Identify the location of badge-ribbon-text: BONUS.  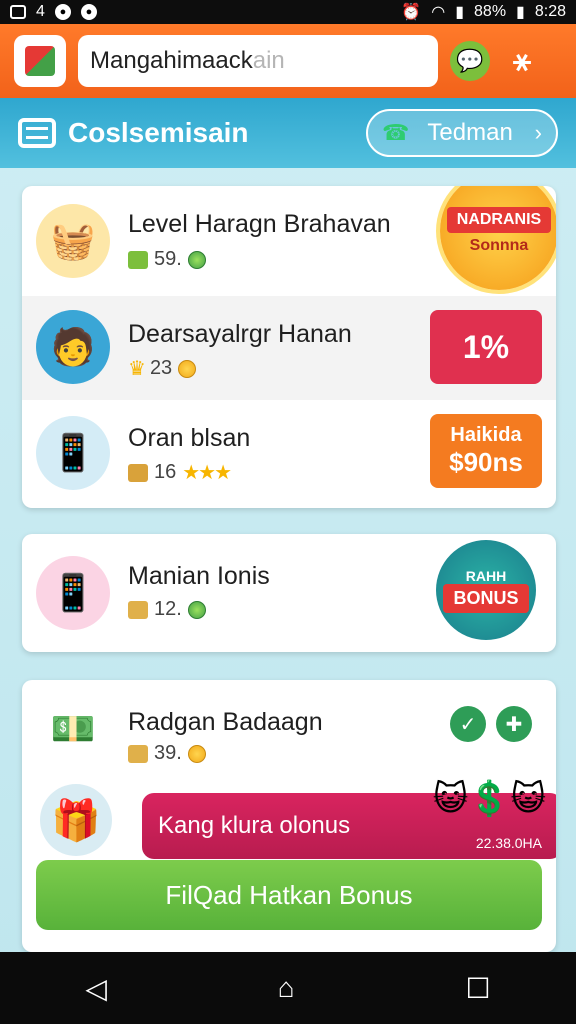
(486, 598).